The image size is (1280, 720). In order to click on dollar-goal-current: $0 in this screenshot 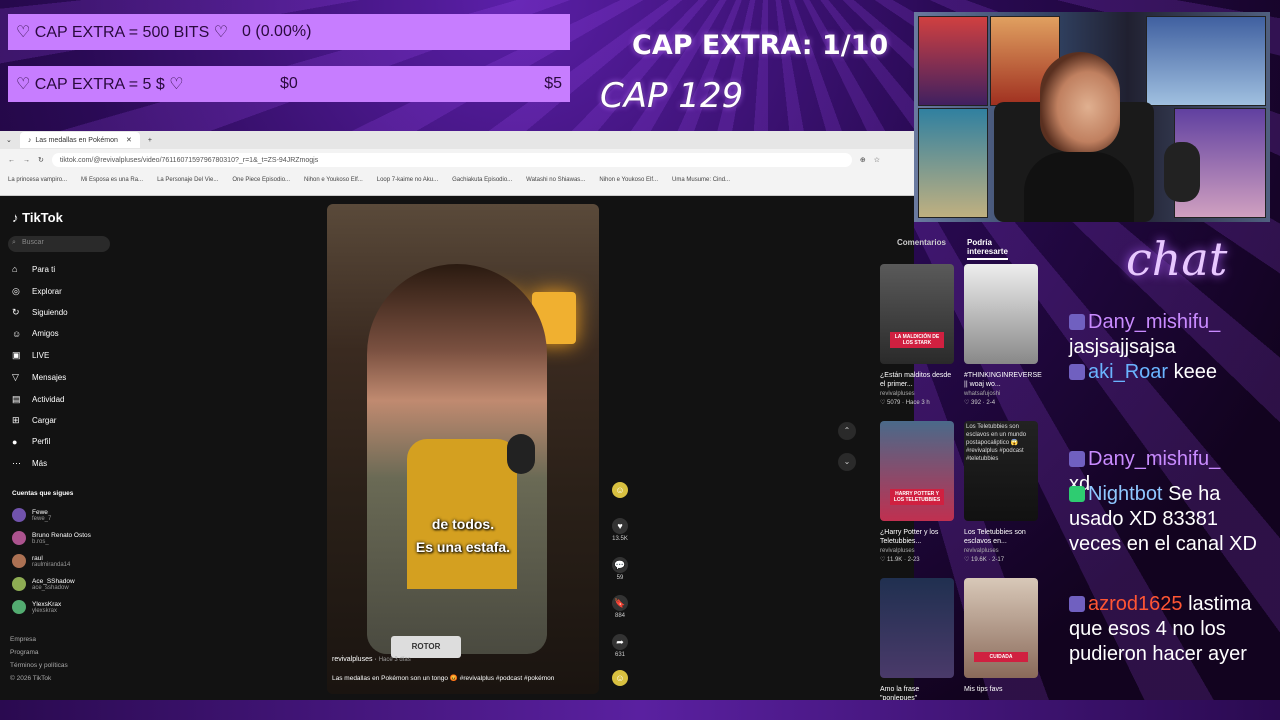, I will do `click(289, 83)`.